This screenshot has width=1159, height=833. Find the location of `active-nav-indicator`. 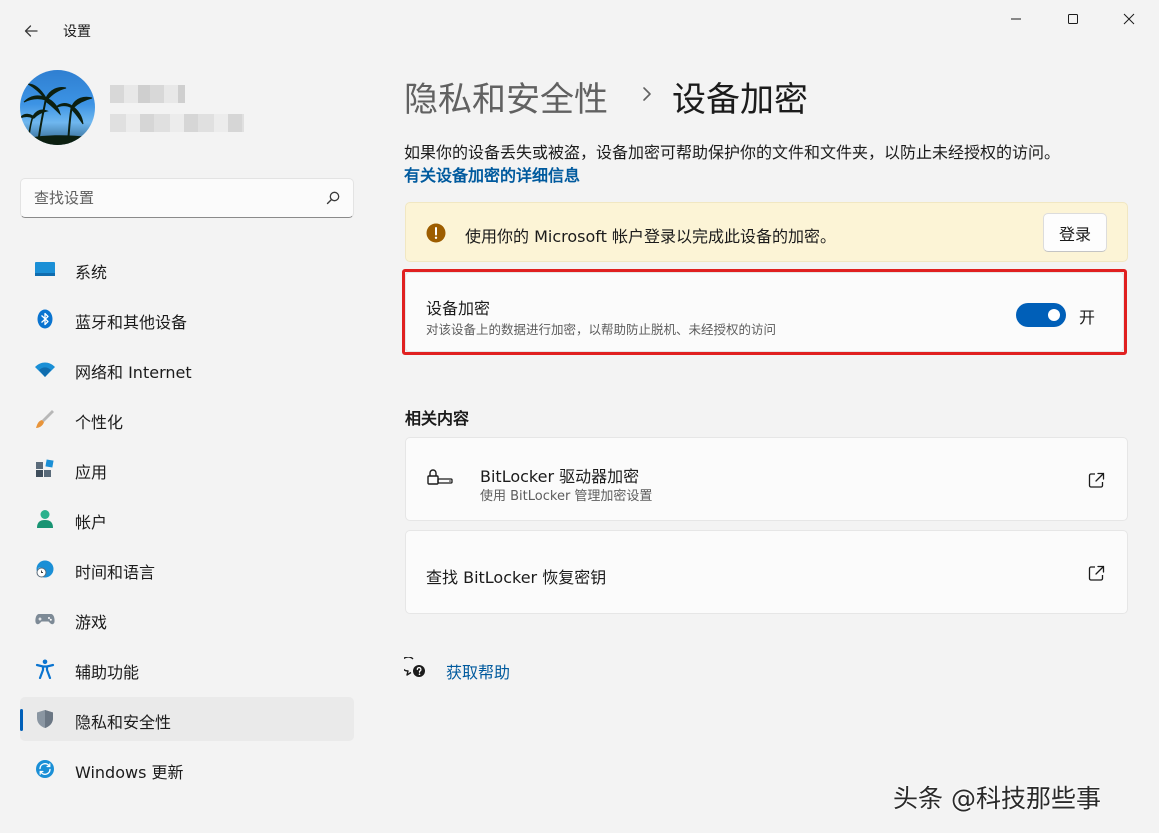

active-nav-indicator is located at coordinates (21, 720).